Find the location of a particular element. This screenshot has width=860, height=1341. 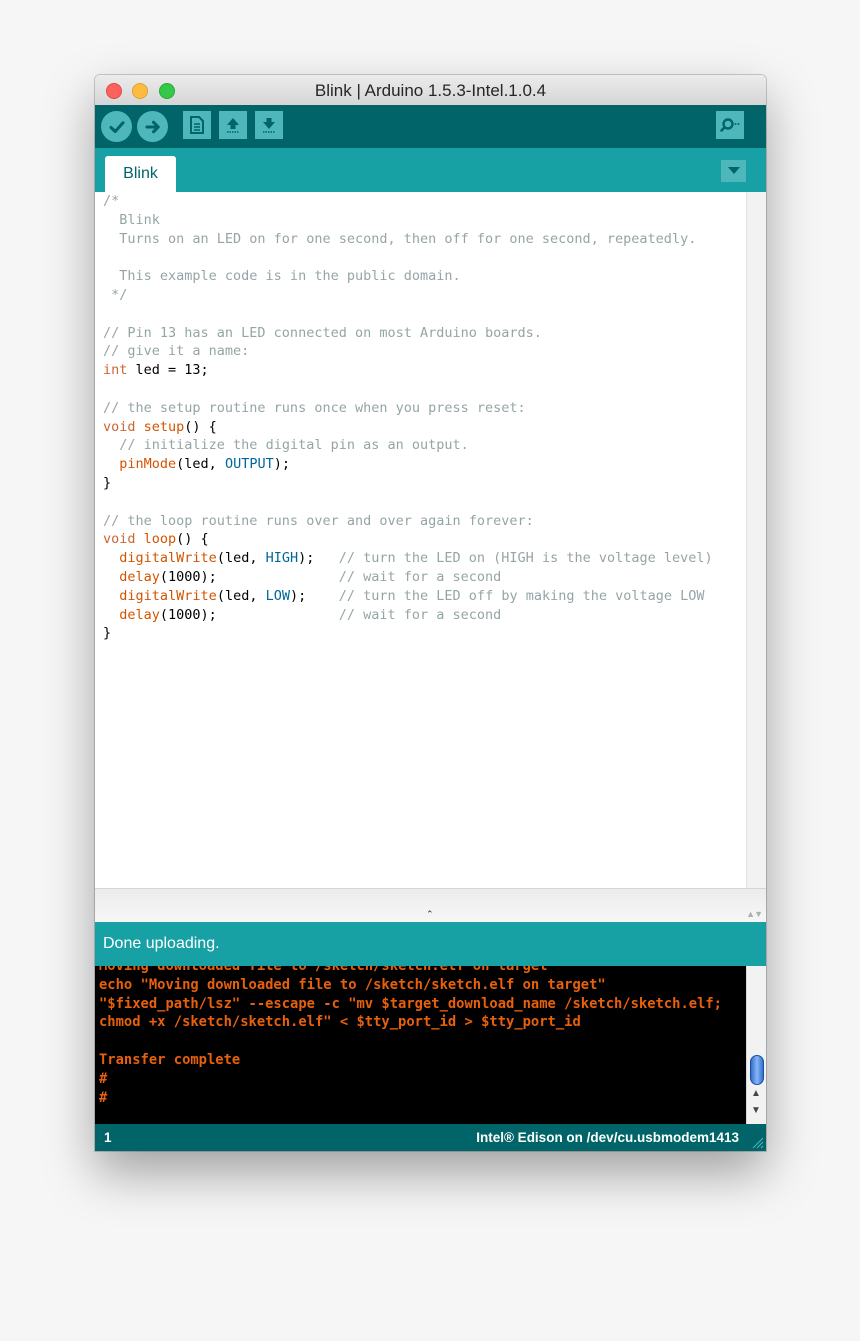

status-message: Done uploading. is located at coordinates (161, 943).